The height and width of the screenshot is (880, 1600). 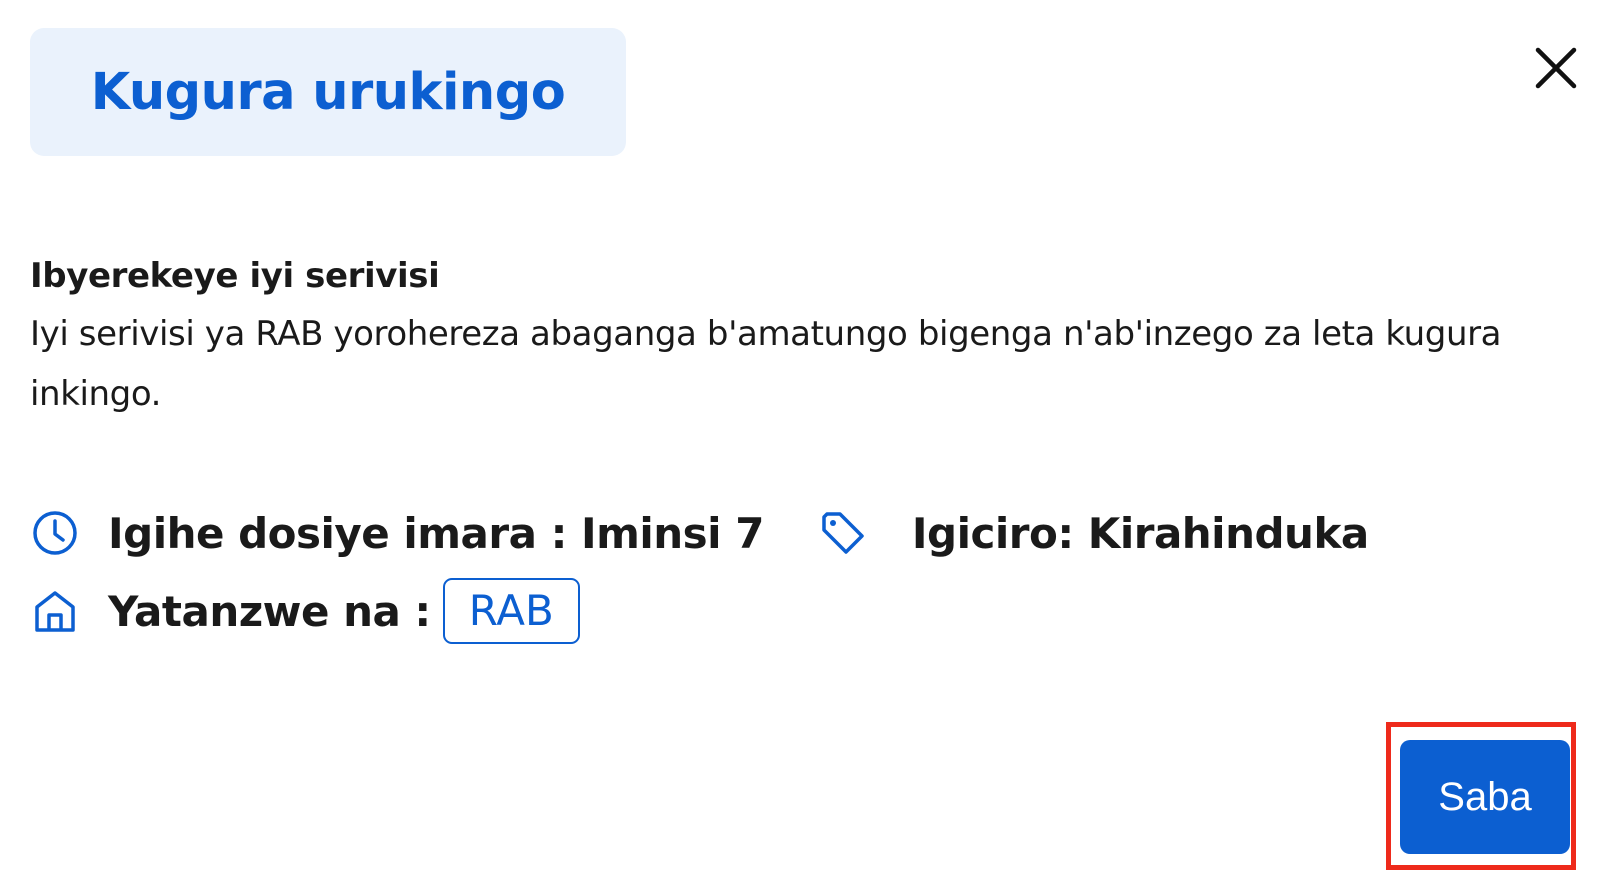 I want to click on agency-badge: RAB, so click(x=511, y=611).